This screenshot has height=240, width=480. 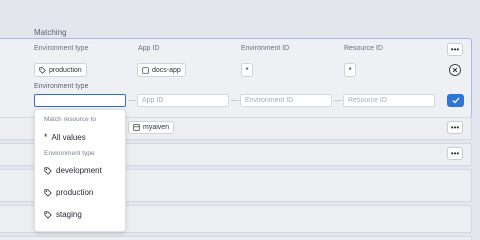 I want to click on app-icon, so click(x=145, y=70).